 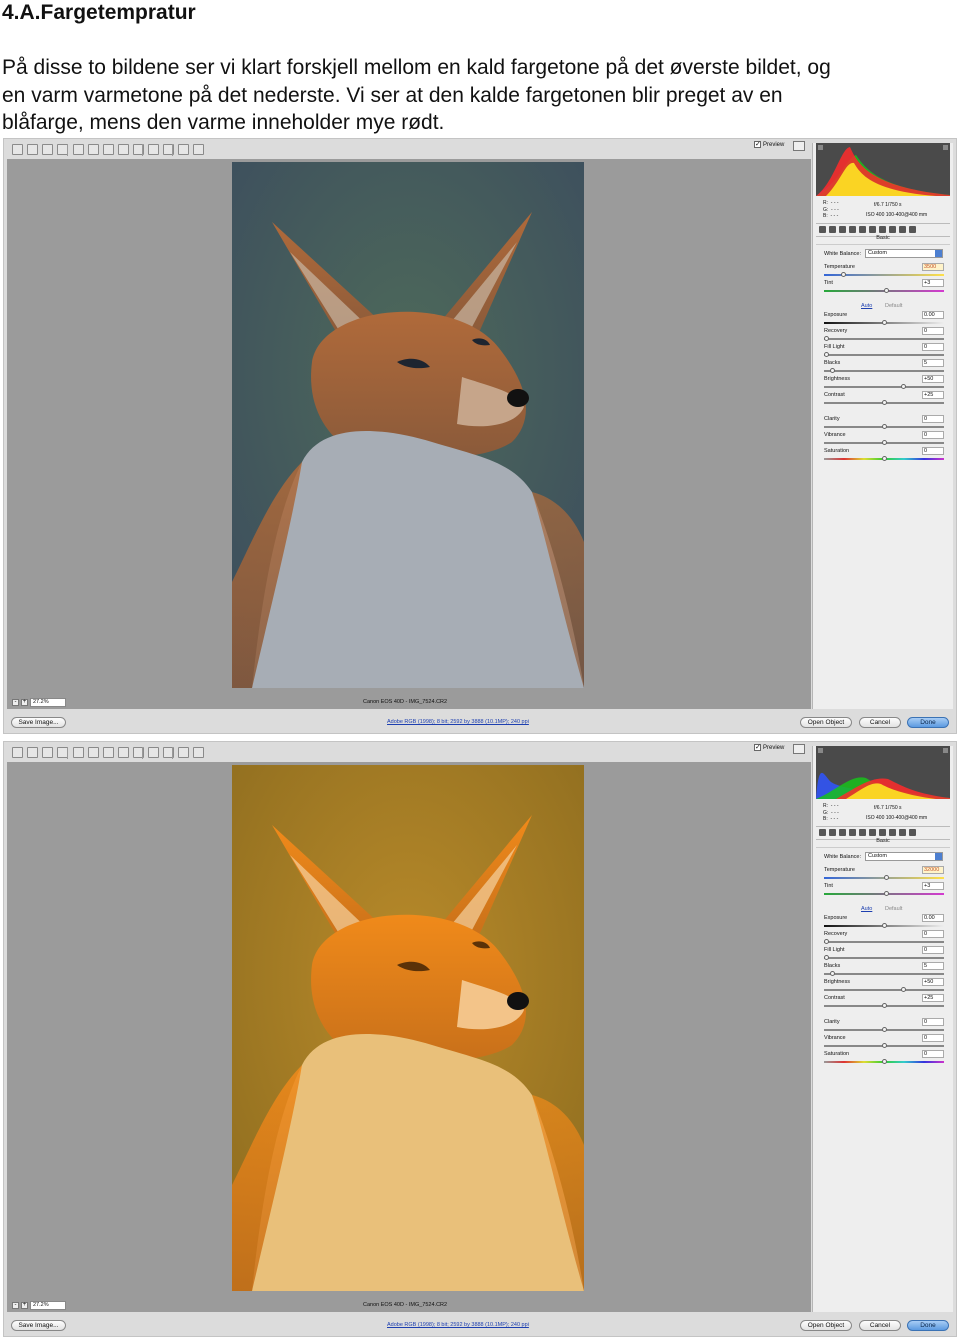 I want to click on auto-link: Auto, so click(x=866, y=306).